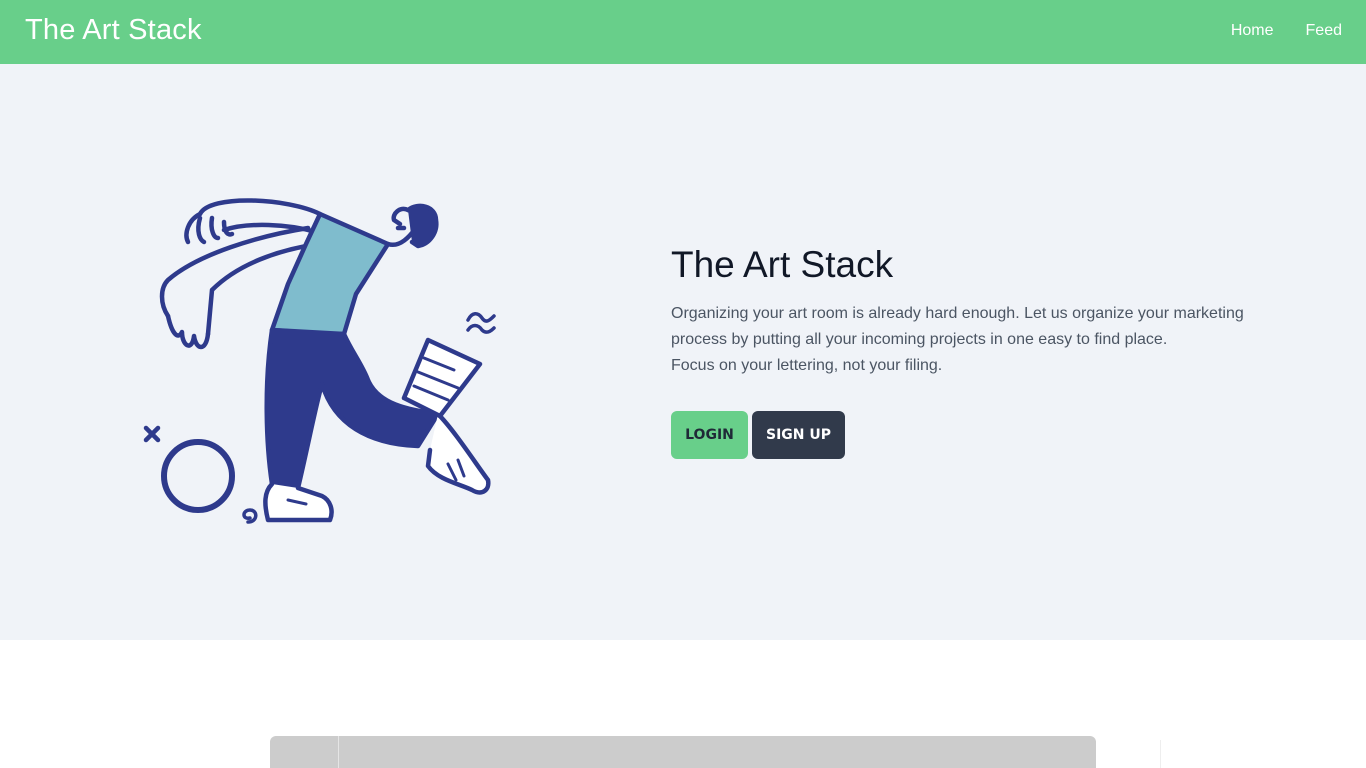  What do you see at coordinates (782, 264) in the screenshot?
I see `hero-title: The Art Stack` at bounding box center [782, 264].